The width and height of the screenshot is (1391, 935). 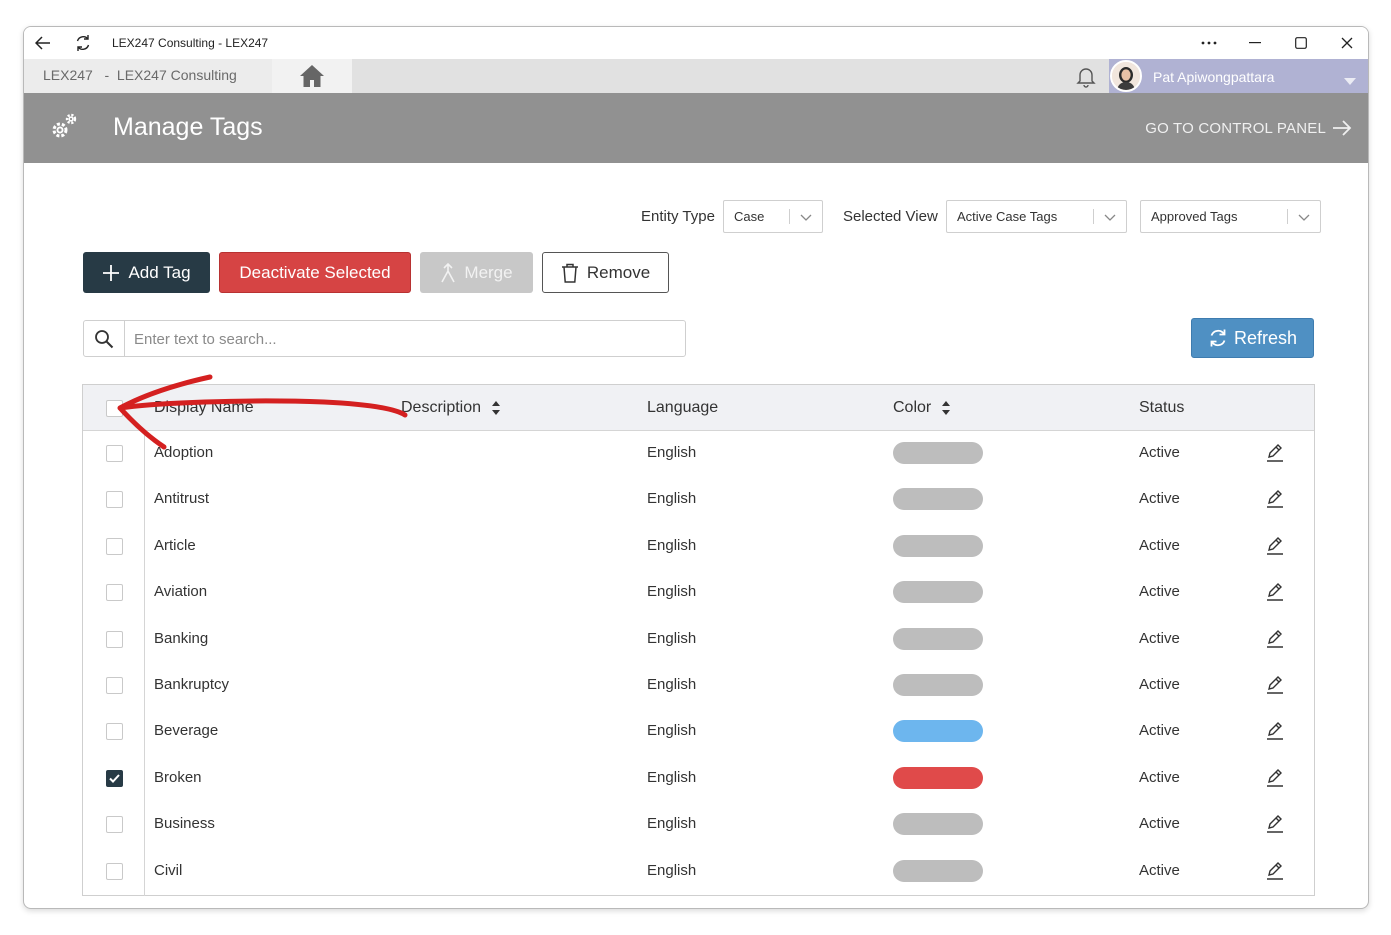 What do you see at coordinates (1209, 43) in the screenshot?
I see `more-icon` at bounding box center [1209, 43].